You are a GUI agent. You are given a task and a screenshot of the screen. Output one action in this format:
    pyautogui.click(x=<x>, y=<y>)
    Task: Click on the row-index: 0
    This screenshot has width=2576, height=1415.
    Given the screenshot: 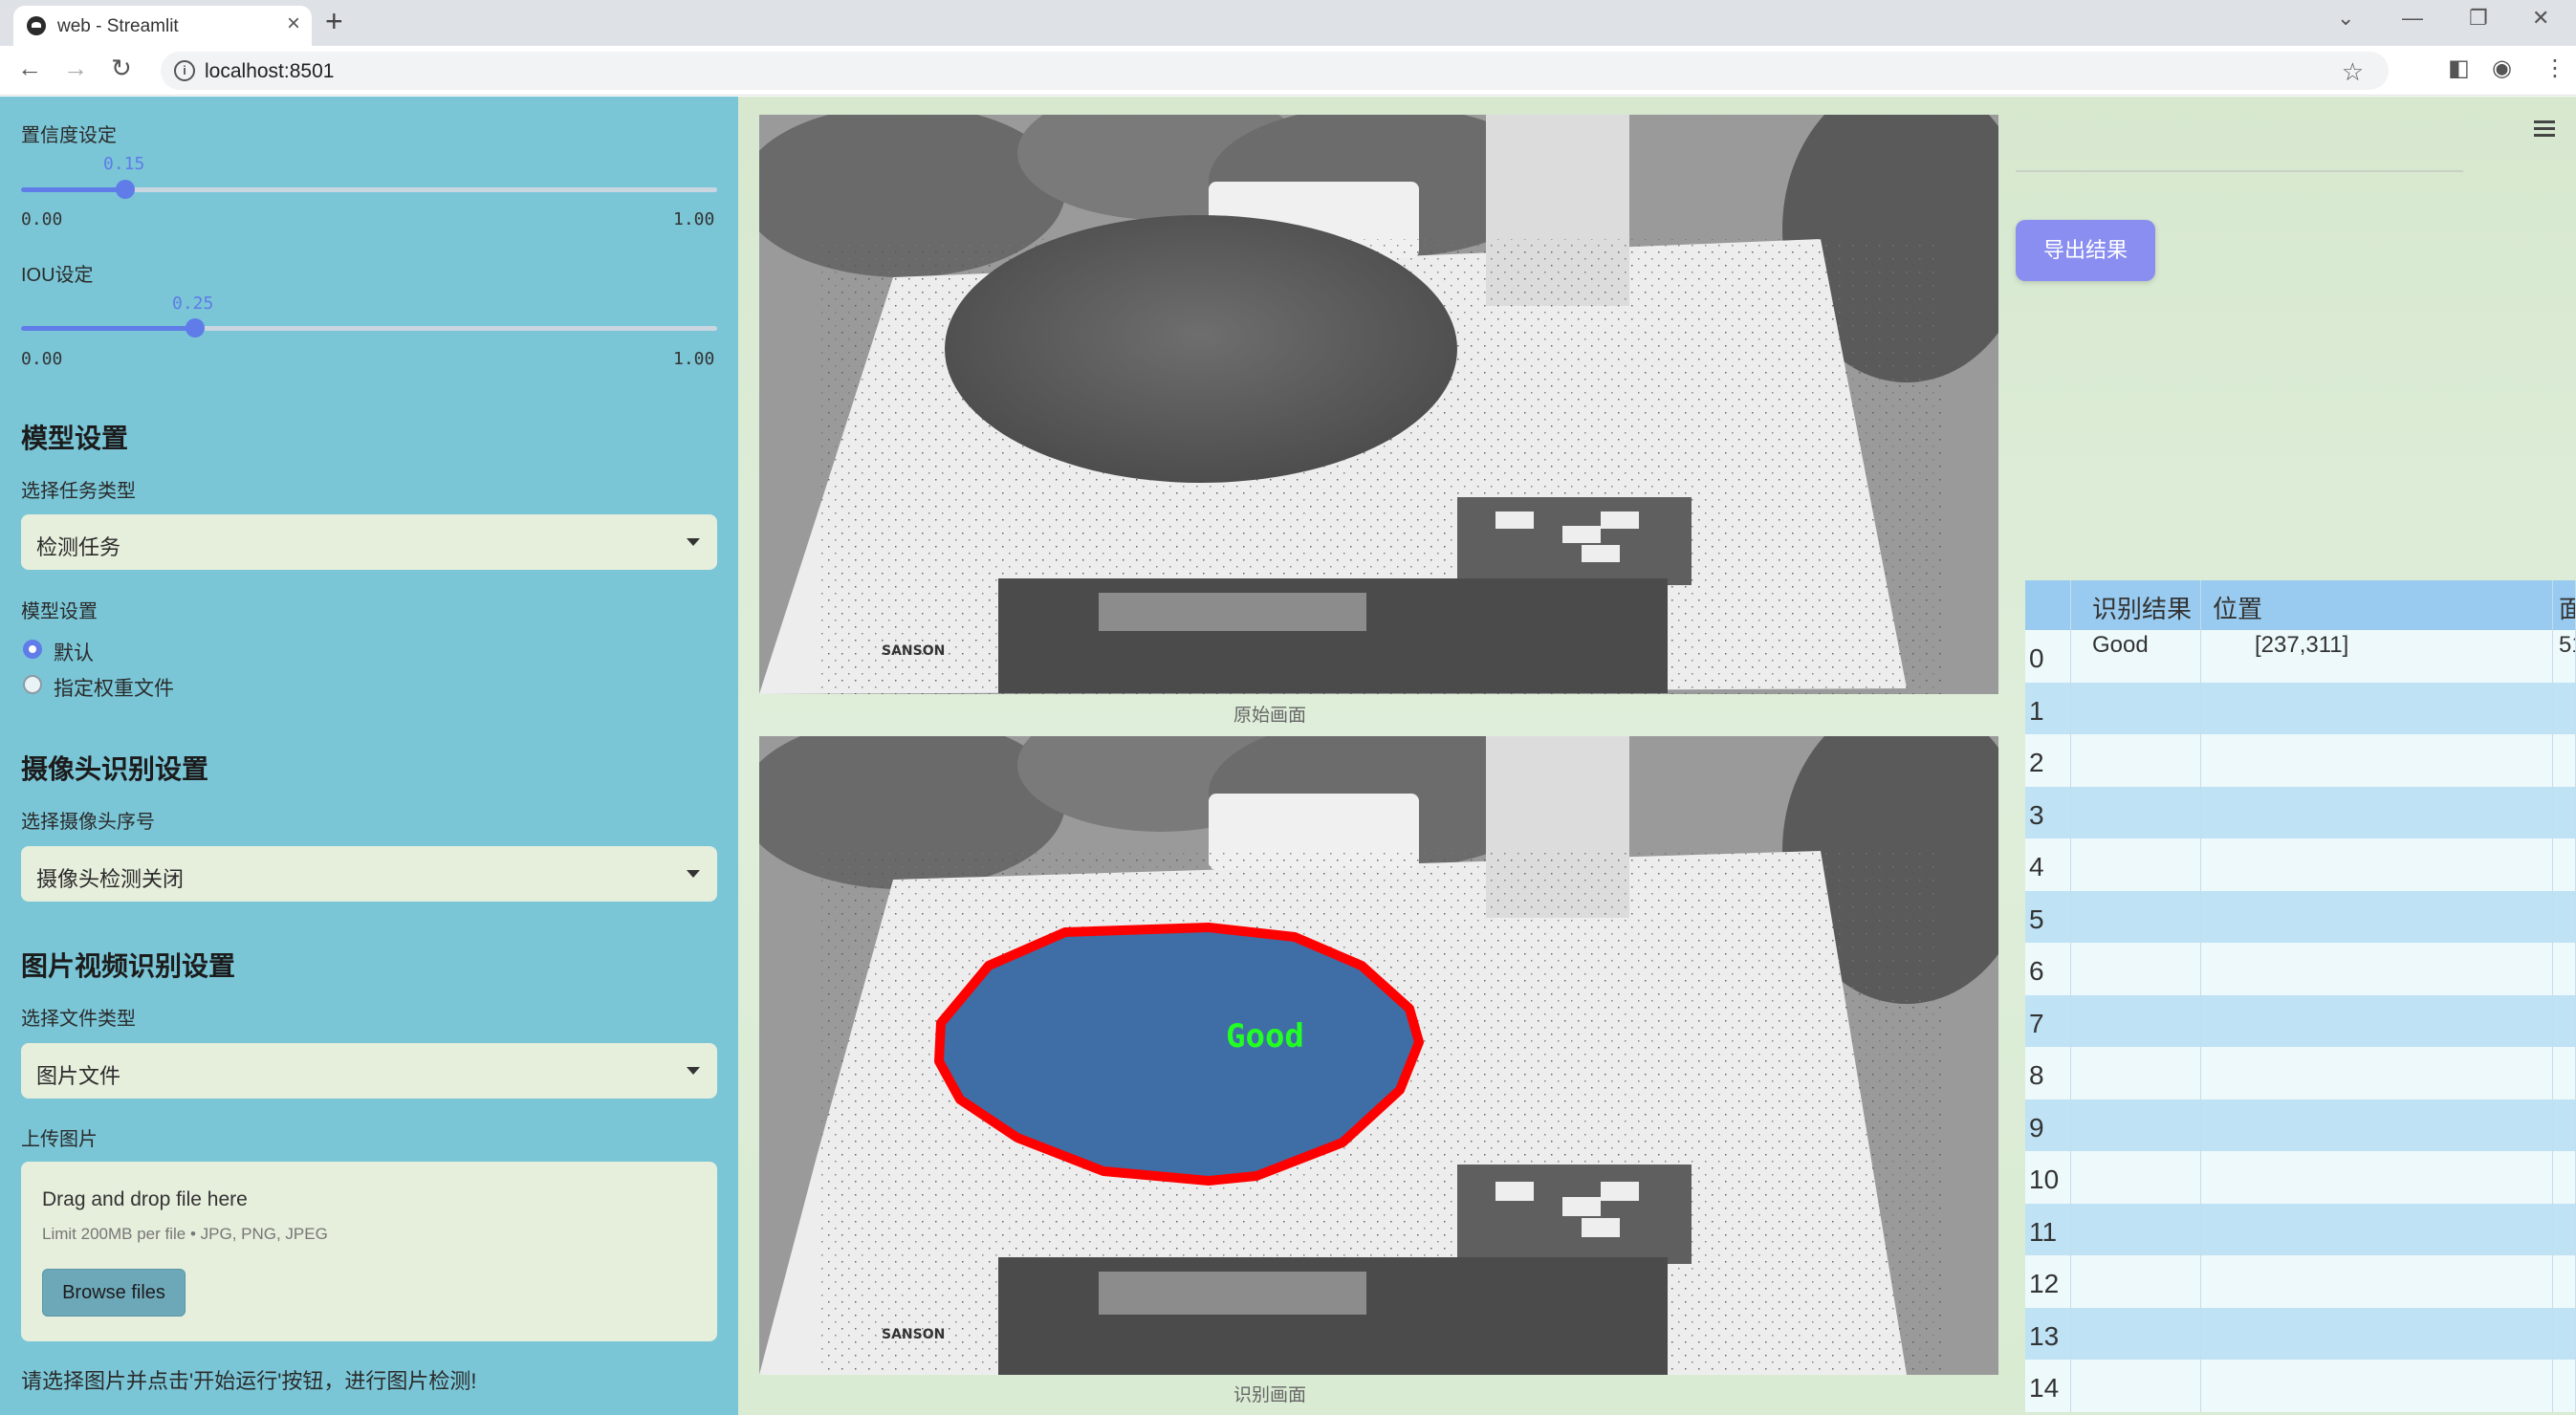 What is the action you would take?
    pyautogui.click(x=2048, y=656)
    